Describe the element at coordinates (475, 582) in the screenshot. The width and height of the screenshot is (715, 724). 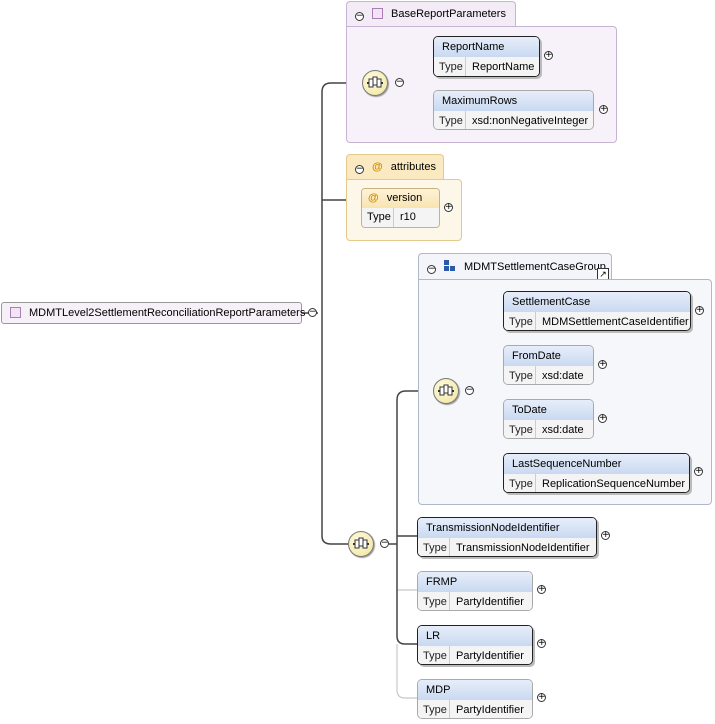
I see `element-name: FRMP` at that location.